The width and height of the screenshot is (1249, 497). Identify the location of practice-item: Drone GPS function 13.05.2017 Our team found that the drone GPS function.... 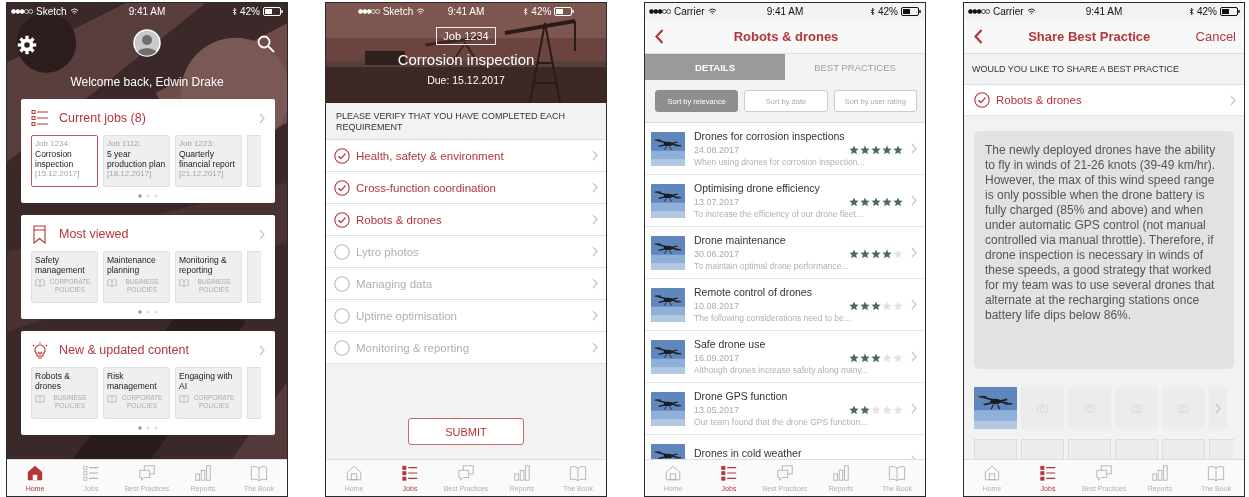
(785, 409).